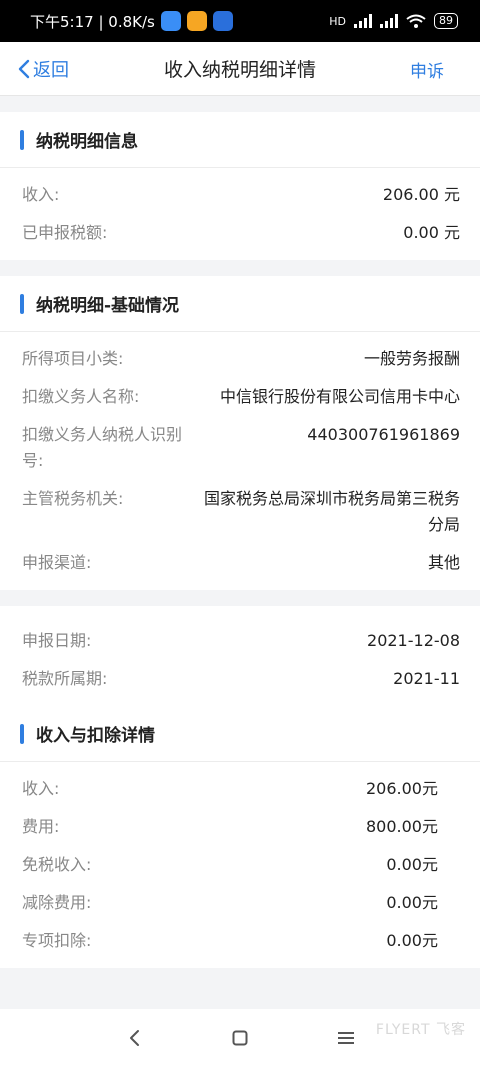 This screenshot has height=1067, width=480. I want to click on detail-row: 收入: 206.00元, so click(240, 789).